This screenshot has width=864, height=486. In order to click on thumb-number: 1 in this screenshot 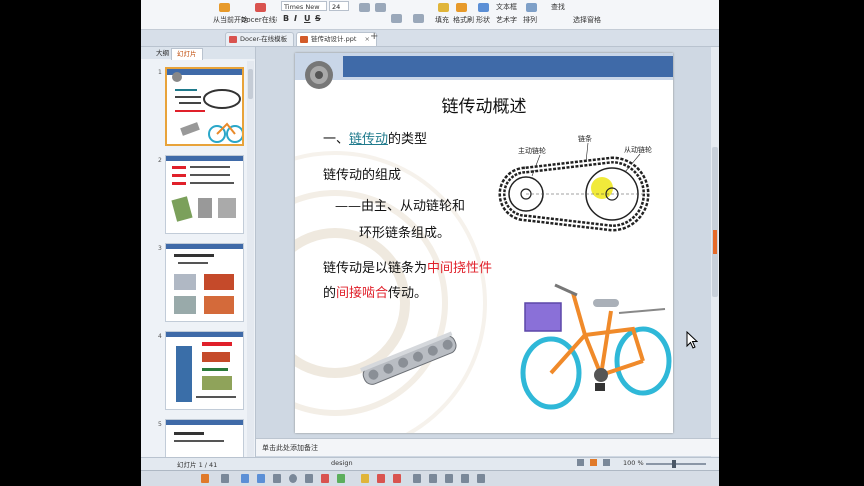, I will do `click(160, 72)`.